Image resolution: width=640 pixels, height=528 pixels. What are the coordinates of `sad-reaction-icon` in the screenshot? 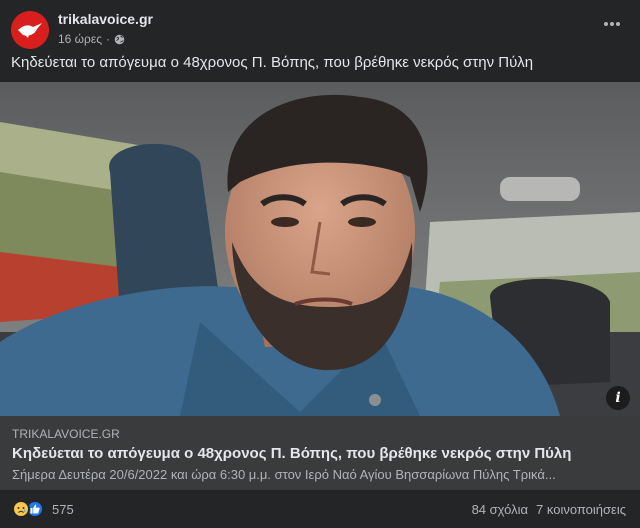 It's located at (21, 509).